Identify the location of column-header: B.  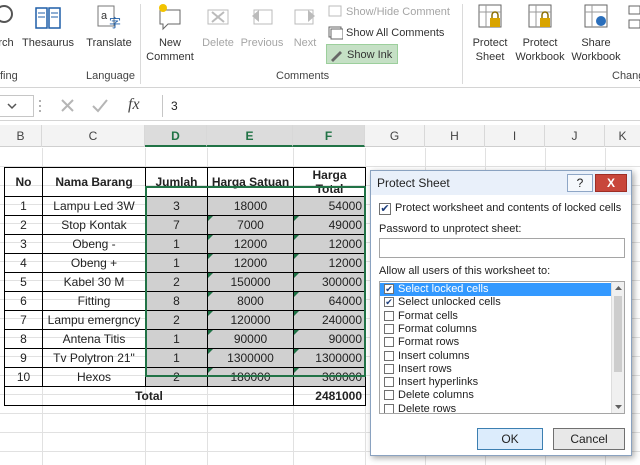
(21, 136).